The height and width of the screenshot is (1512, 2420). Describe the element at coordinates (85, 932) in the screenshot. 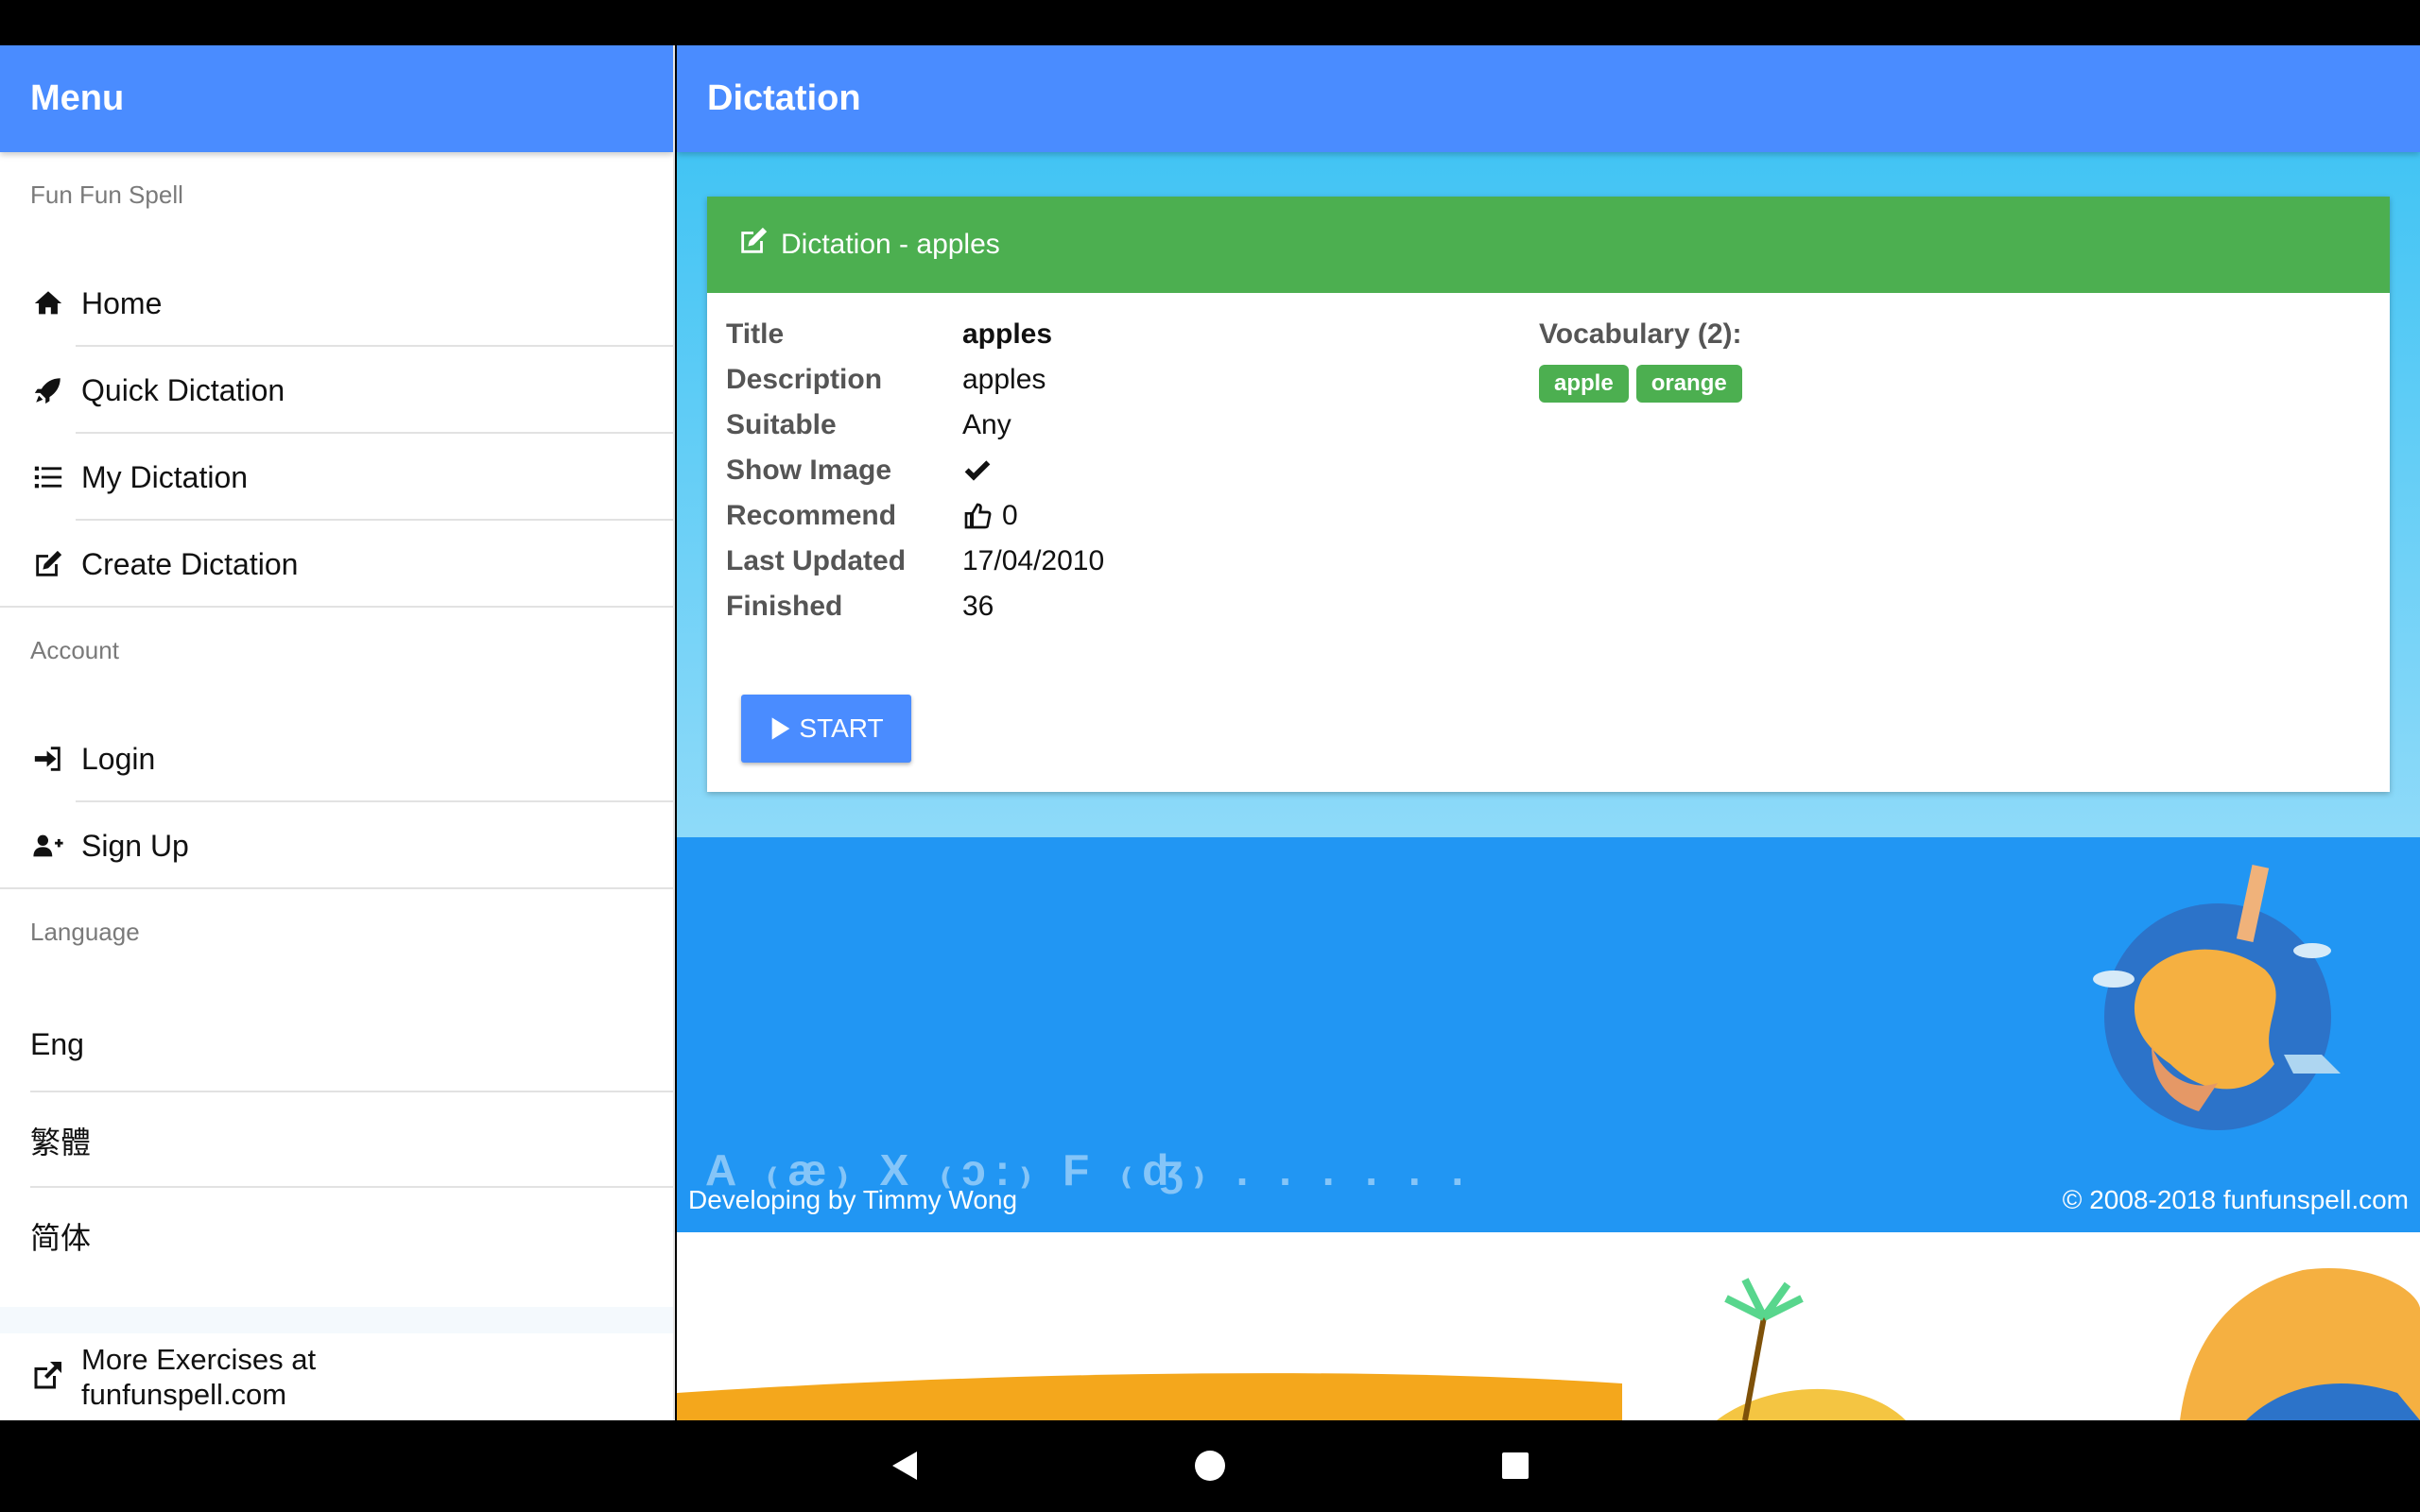

I see `language-section-label: Language` at that location.